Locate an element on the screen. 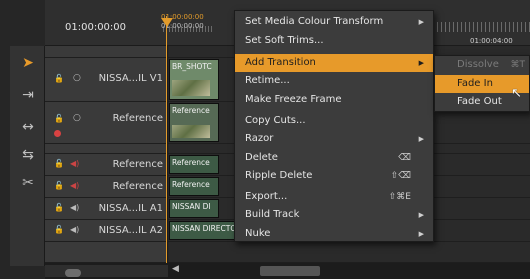  menu-item-label: Razor is located at coordinates (259, 138).